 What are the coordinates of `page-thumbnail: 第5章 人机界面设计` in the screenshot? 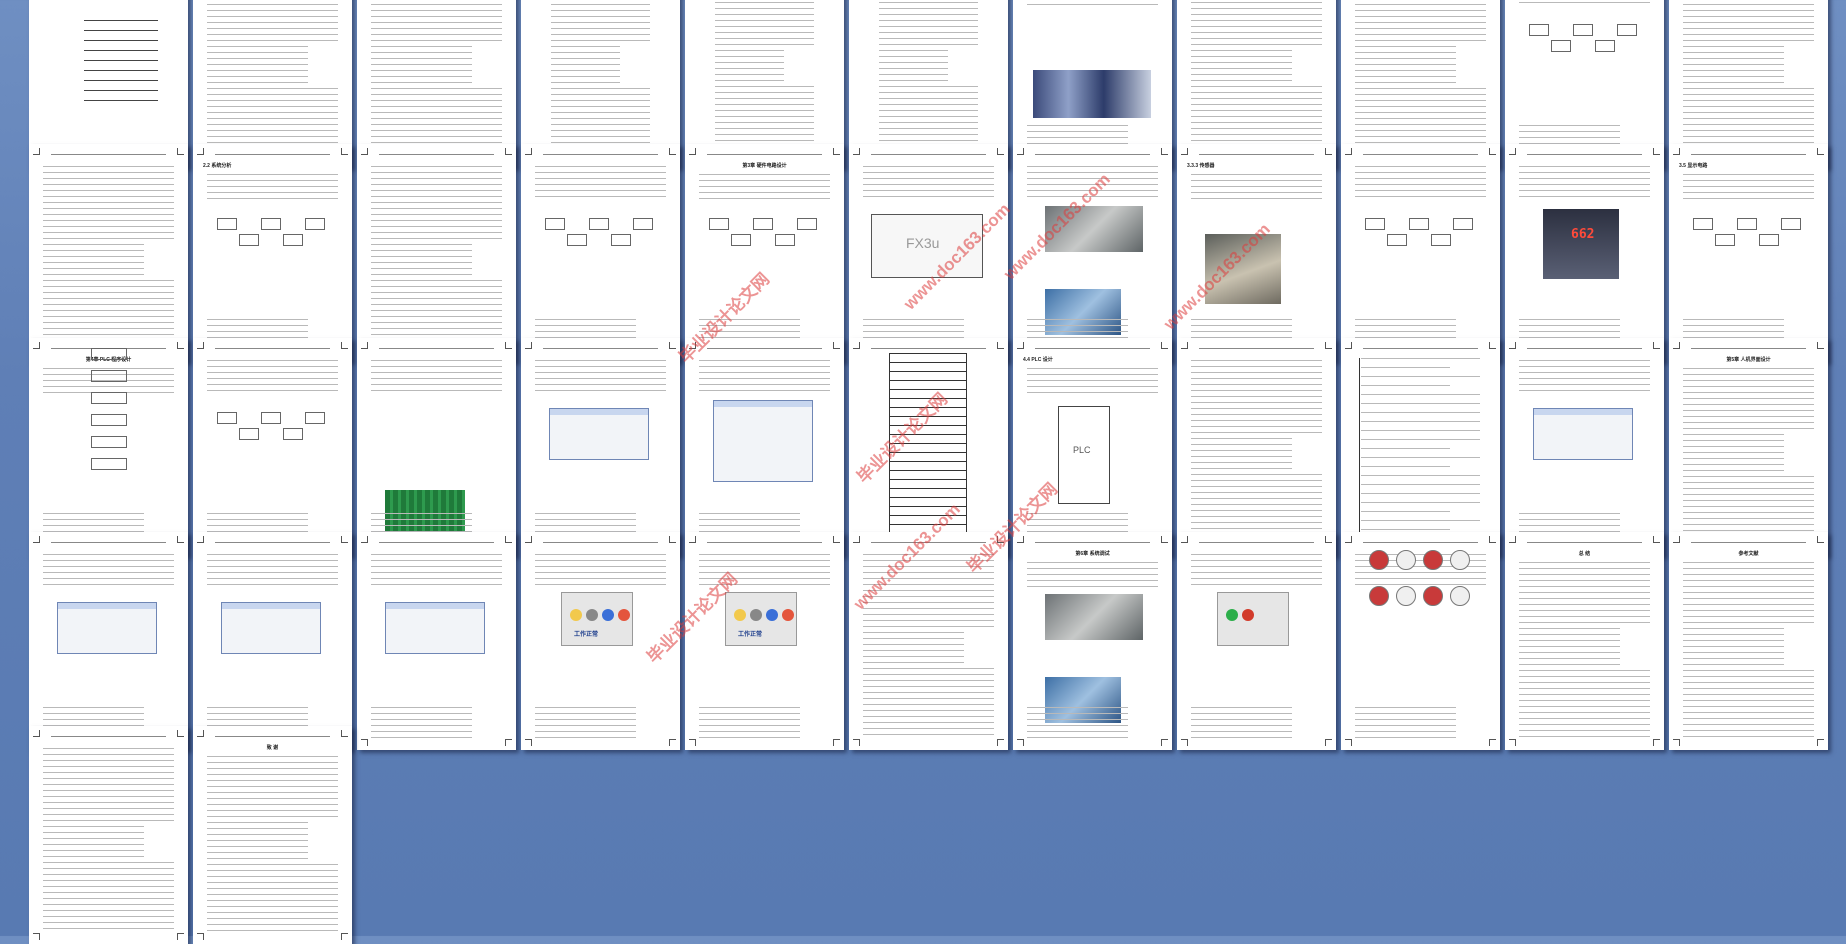 It's located at (1748, 447).